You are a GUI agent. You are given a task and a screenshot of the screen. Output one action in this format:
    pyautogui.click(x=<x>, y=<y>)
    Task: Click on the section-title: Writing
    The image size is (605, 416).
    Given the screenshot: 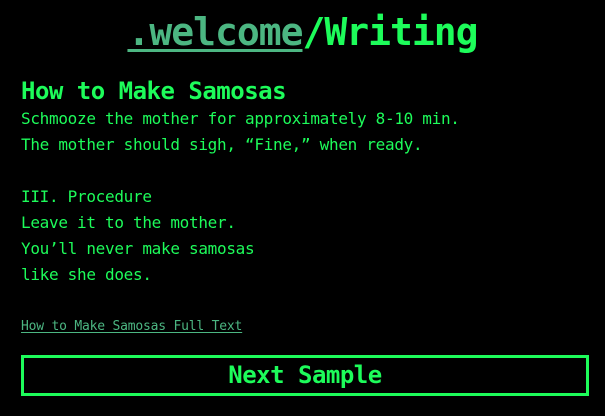 What is the action you would take?
    pyautogui.click(x=401, y=32)
    